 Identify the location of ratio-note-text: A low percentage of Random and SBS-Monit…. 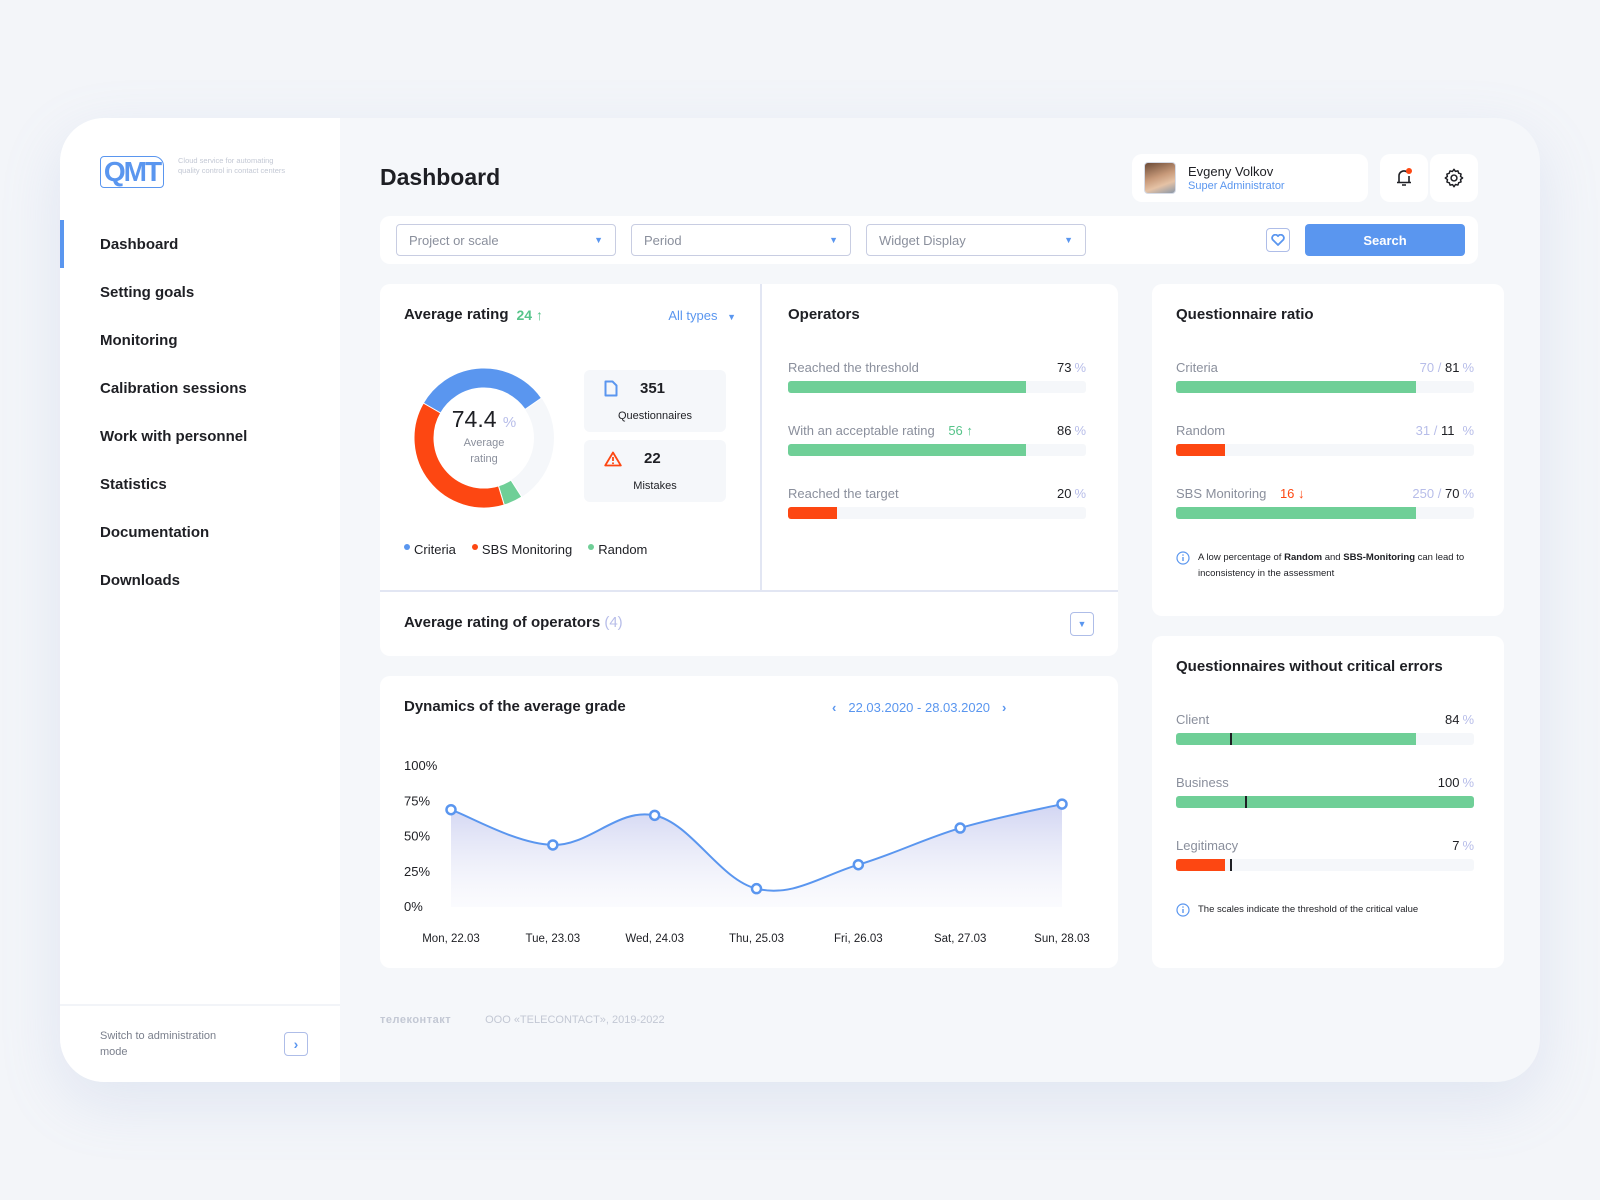
(1331, 565).